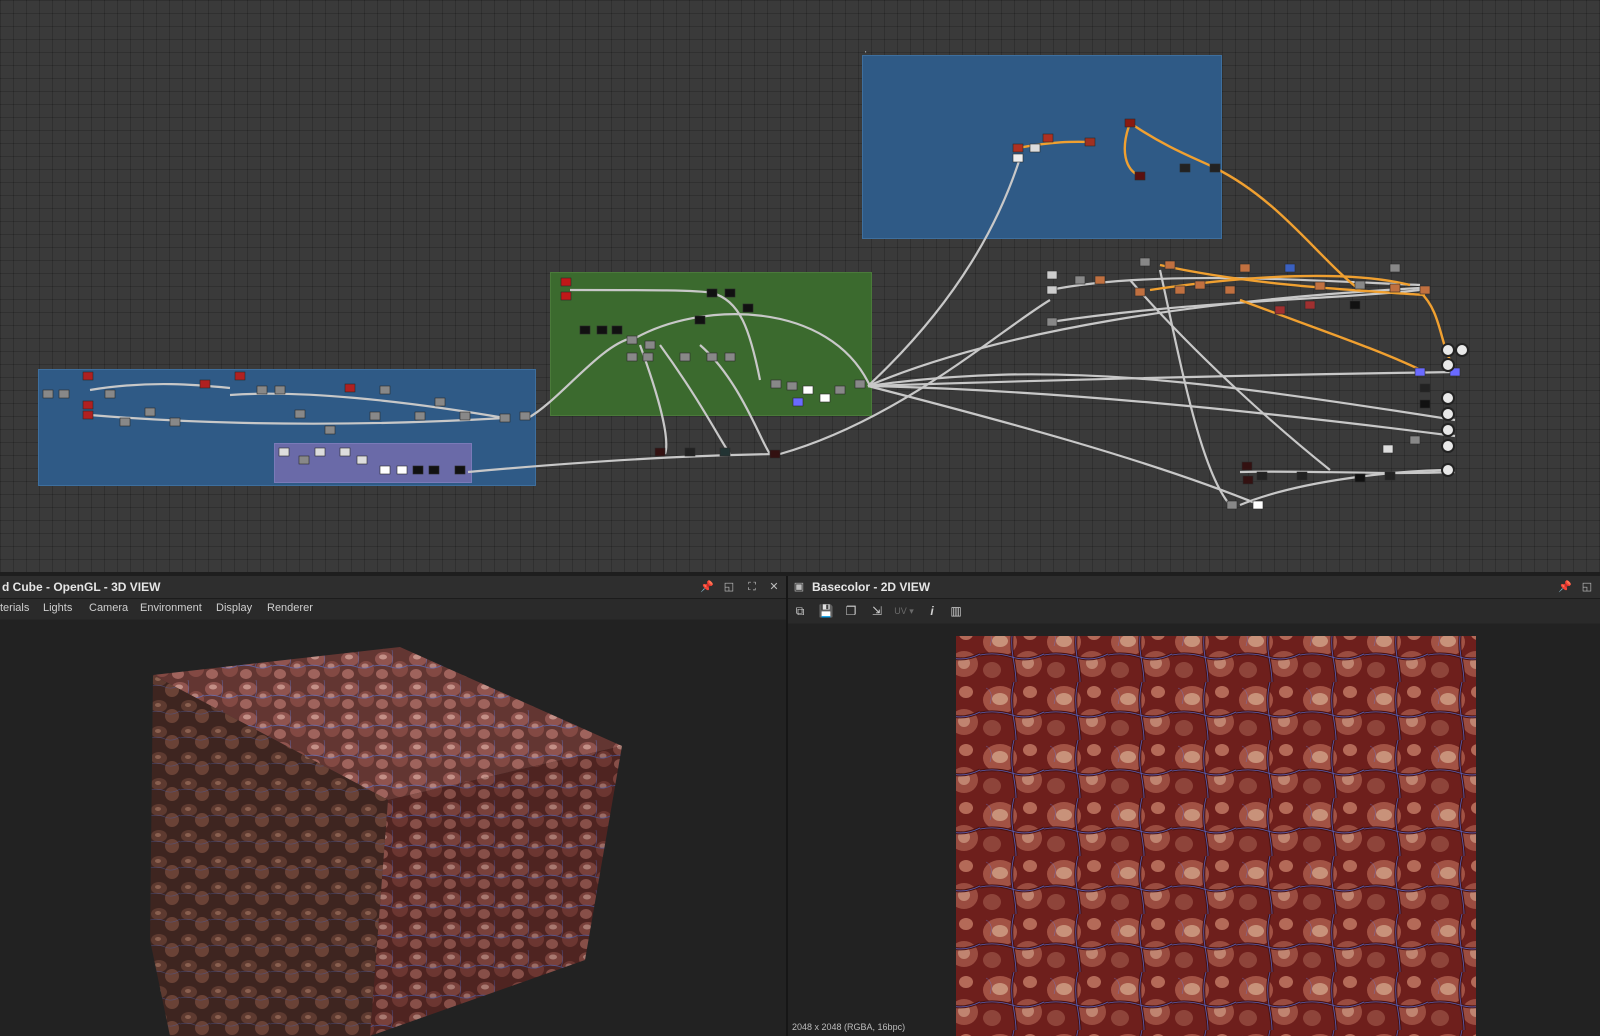 The height and width of the screenshot is (1036, 1600). Describe the element at coordinates (851, 611) in the screenshot. I see `copy-icon: ❐` at that location.